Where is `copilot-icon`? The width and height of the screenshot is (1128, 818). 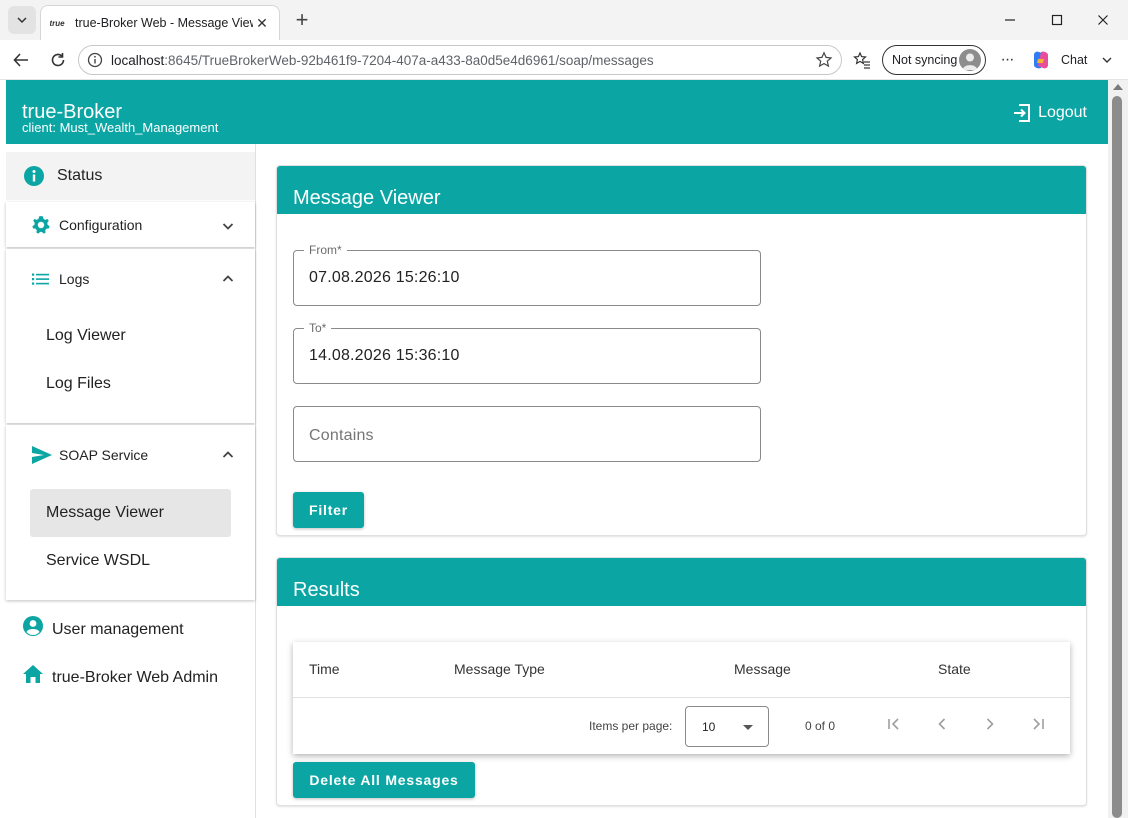 copilot-icon is located at coordinates (1041, 60).